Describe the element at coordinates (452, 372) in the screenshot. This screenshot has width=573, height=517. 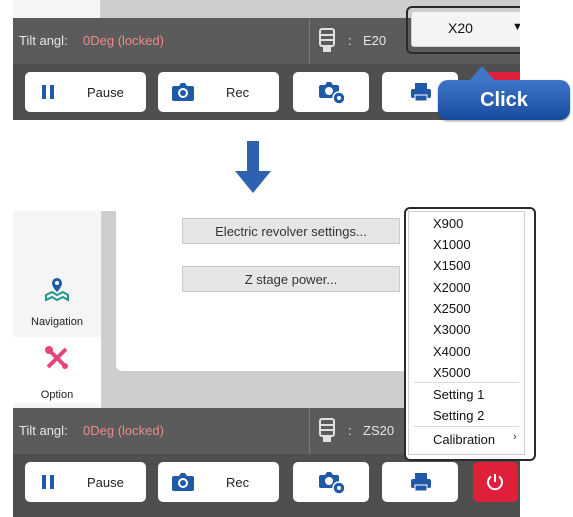
I see `dropdown-option: X5000` at that location.